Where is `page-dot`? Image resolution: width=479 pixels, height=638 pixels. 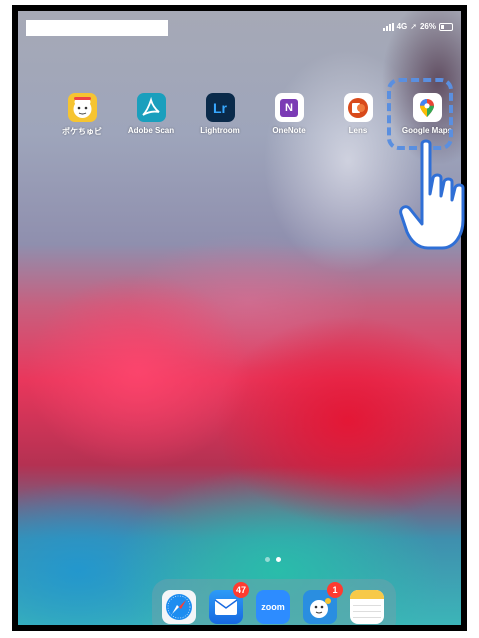
page-dot is located at coordinates (267, 559).